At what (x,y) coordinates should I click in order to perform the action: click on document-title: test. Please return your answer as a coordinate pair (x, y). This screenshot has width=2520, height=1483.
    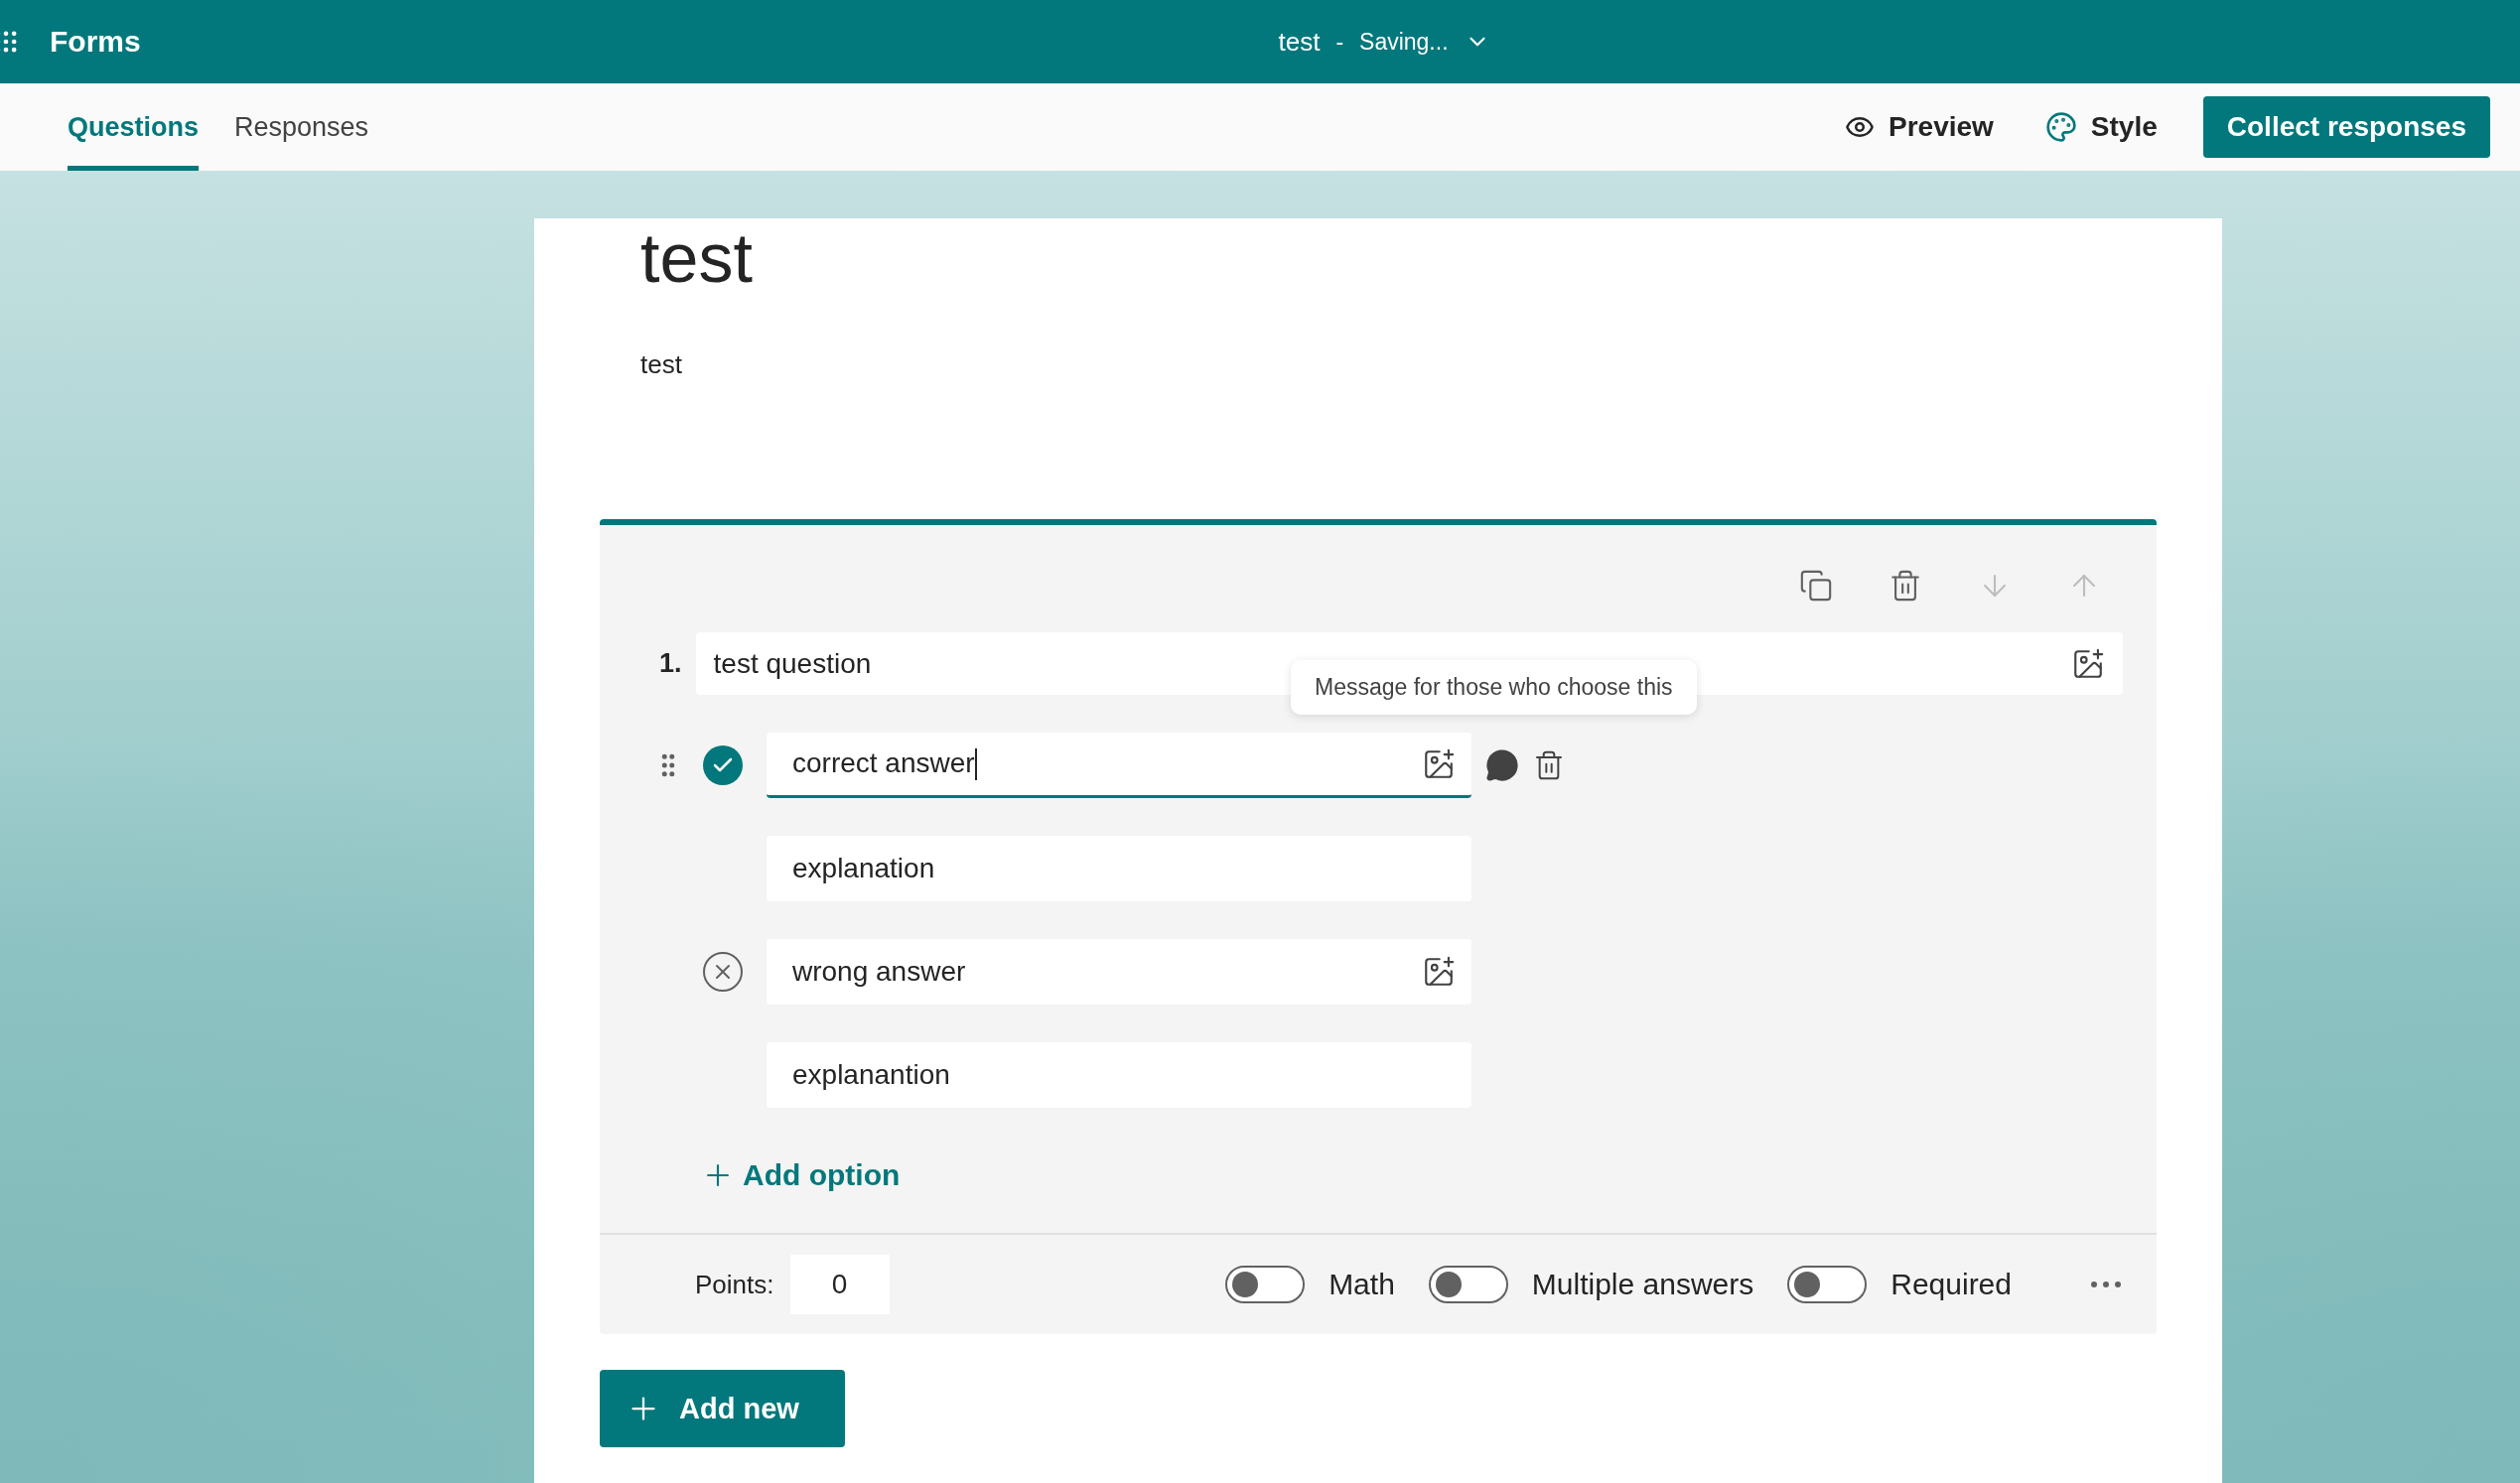
    Looking at the image, I should click on (1299, 42).